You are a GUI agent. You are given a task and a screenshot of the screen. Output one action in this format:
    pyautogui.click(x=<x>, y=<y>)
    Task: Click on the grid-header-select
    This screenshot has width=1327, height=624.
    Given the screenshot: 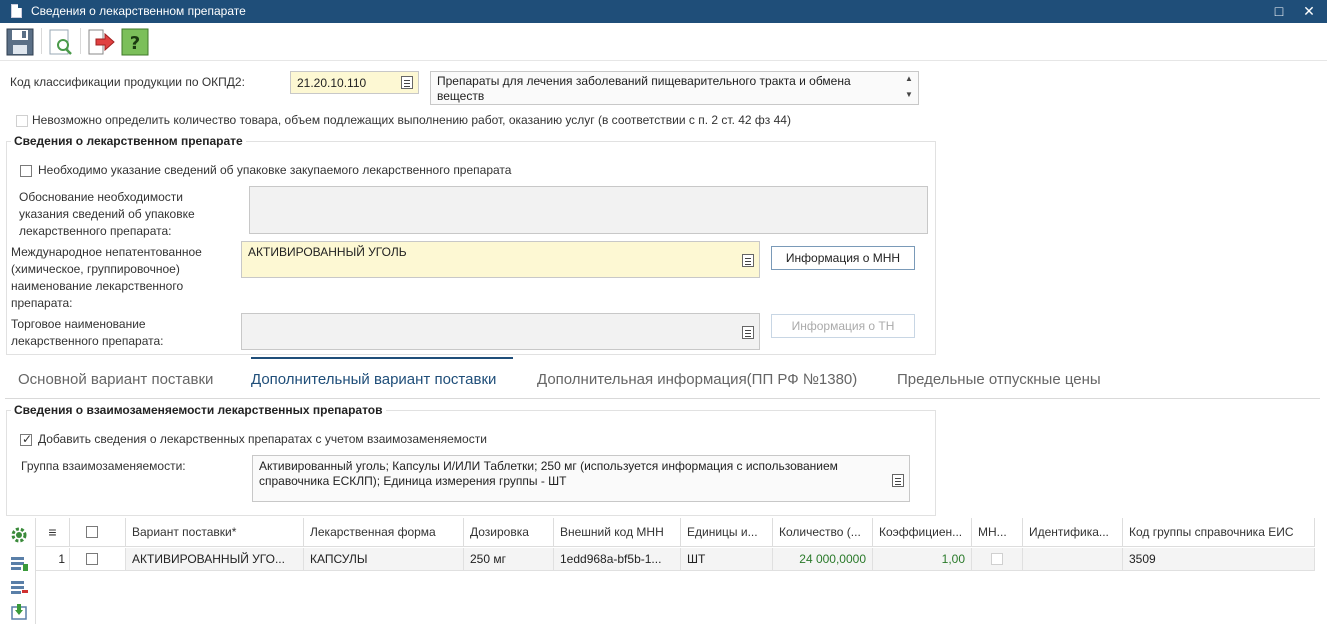 What is the action you would take?
    pyautogui.click(x=98, y=532)
    